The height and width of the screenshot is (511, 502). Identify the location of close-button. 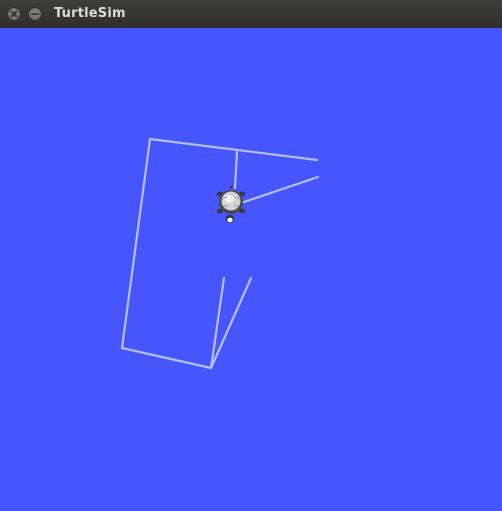
(14, 14).